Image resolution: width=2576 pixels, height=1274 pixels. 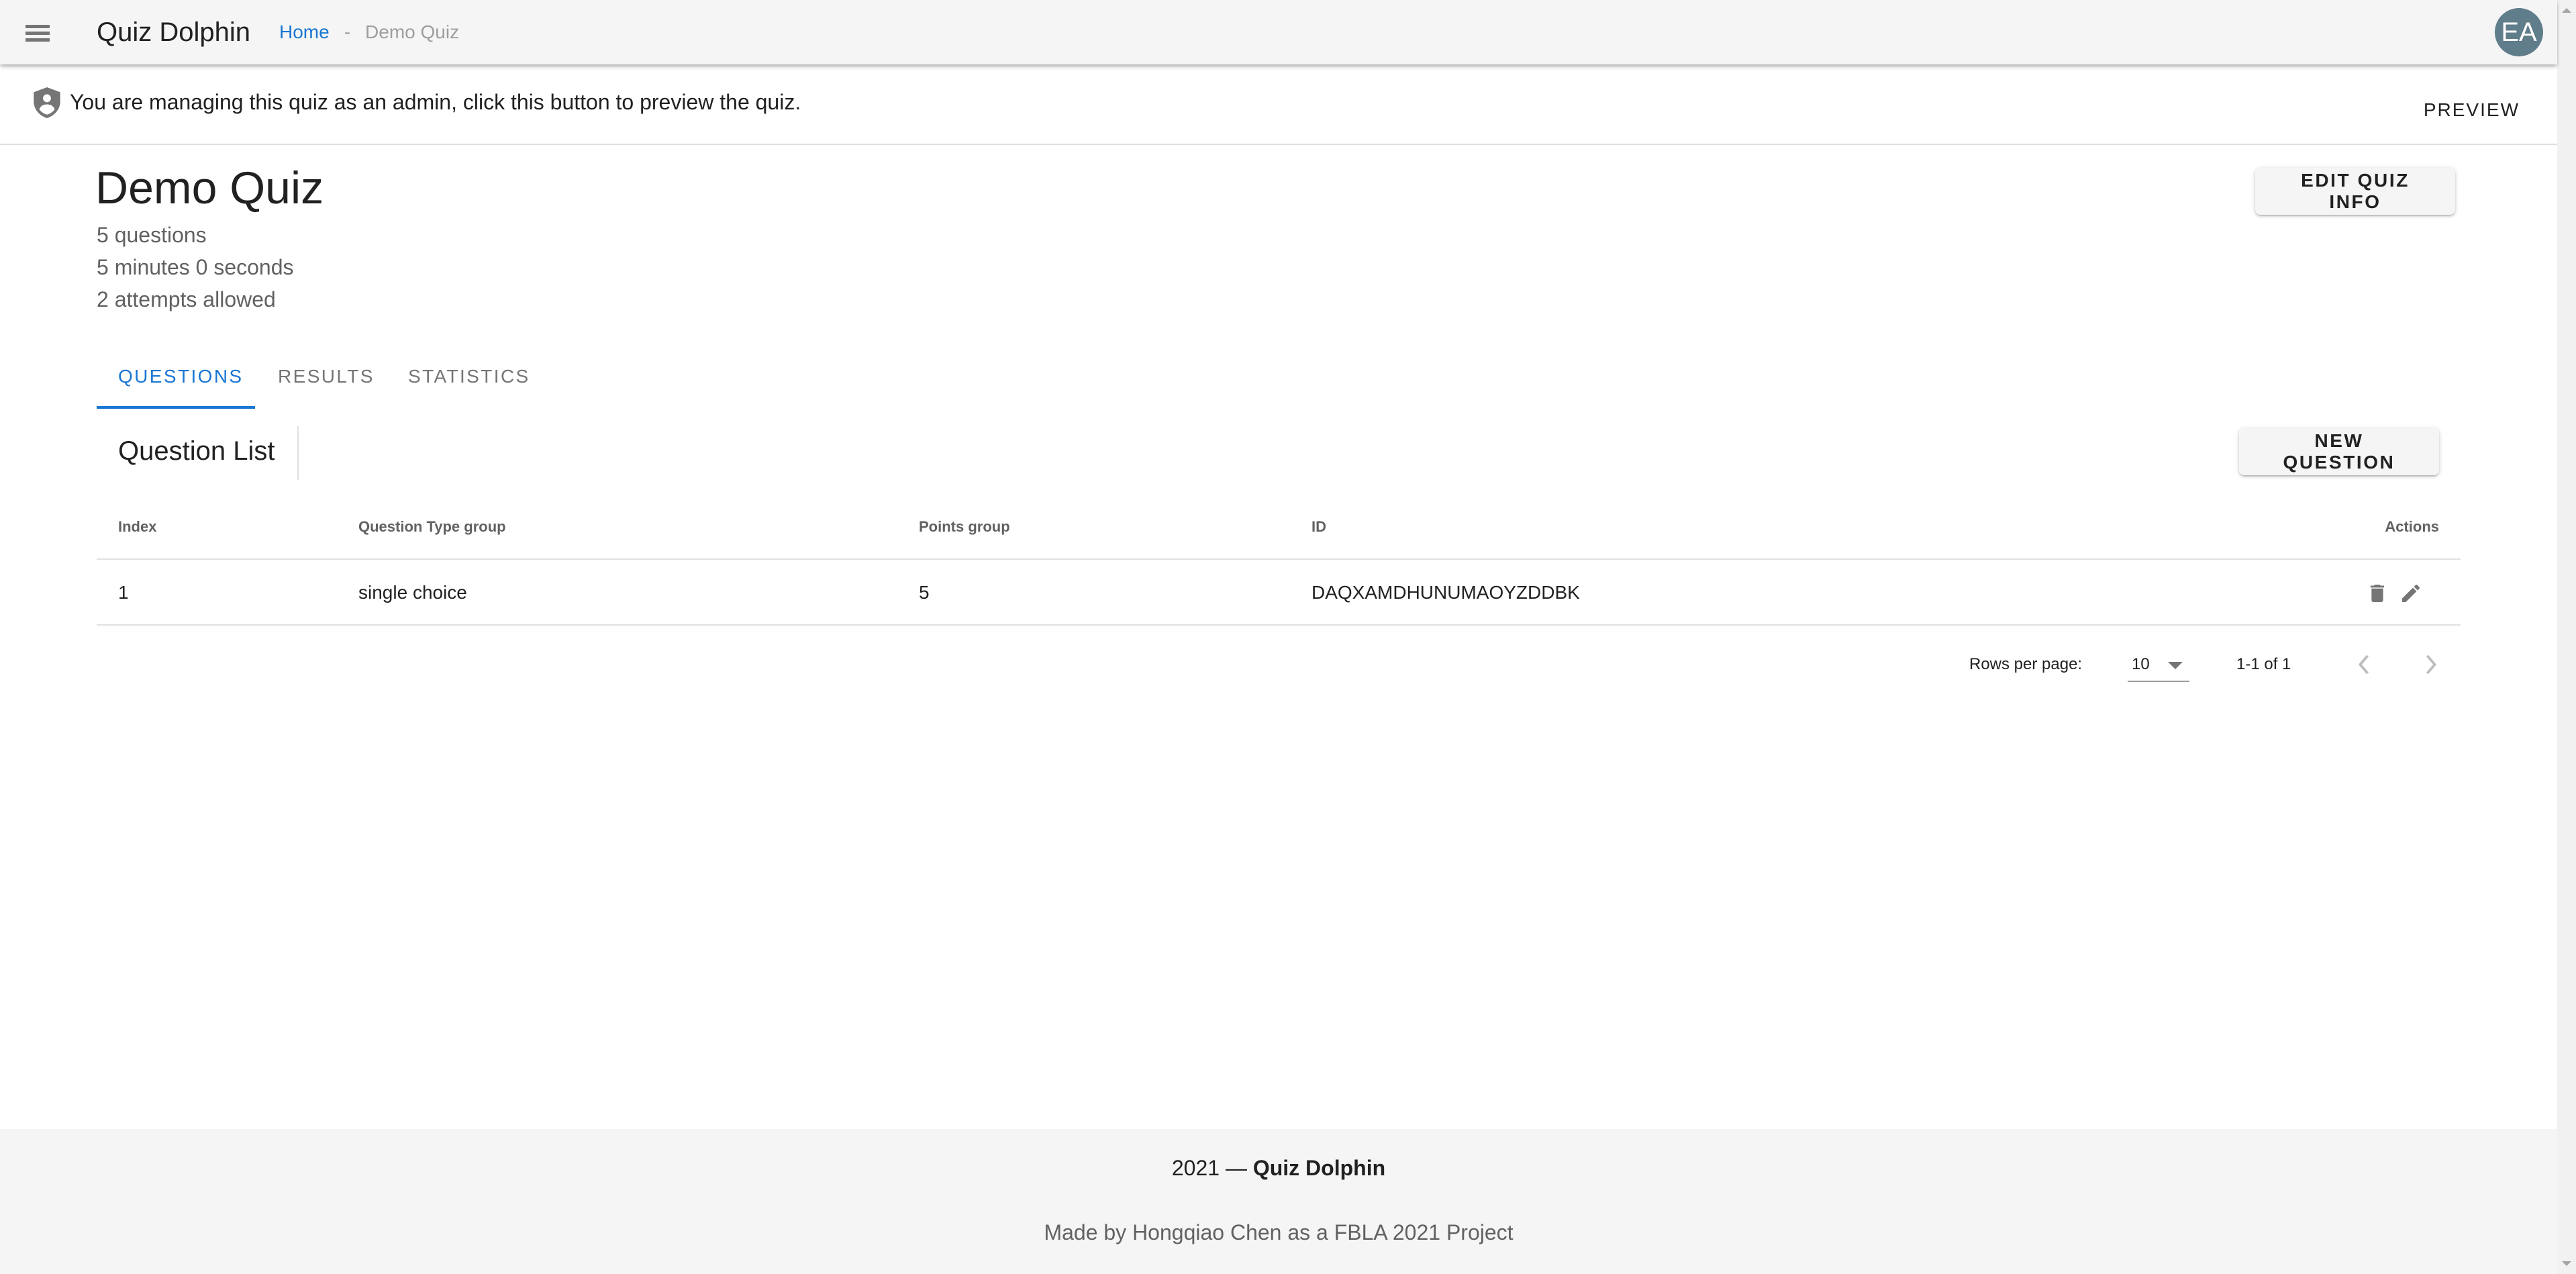 I want to click on admin-shield-icon, so click(x=47, y=103).